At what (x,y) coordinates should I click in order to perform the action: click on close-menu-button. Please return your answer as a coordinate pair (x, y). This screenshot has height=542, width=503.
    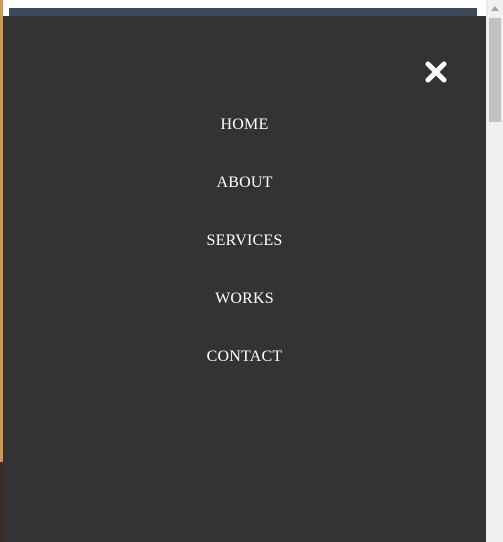
    Looking at the image, I should click on (436, 72).